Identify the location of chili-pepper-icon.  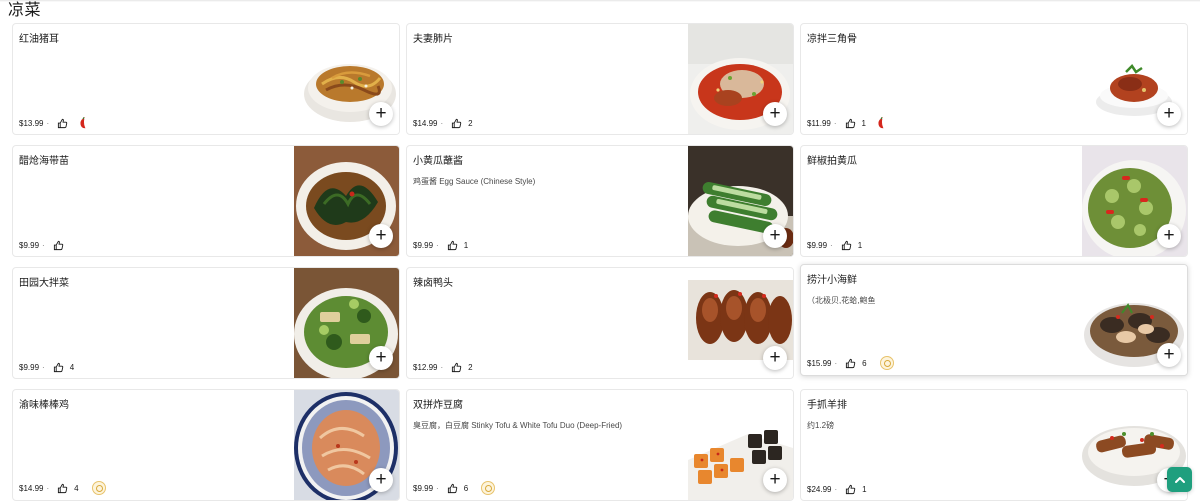
(83, 123).